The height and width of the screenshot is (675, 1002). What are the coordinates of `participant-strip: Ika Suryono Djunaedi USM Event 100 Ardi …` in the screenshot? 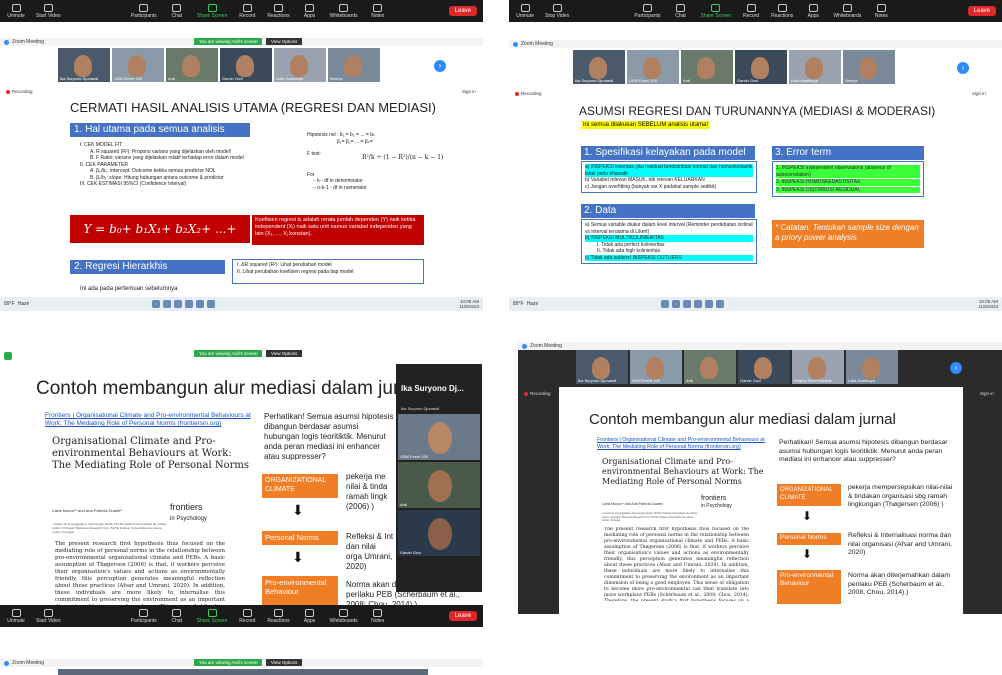 It's located at (737, 367).